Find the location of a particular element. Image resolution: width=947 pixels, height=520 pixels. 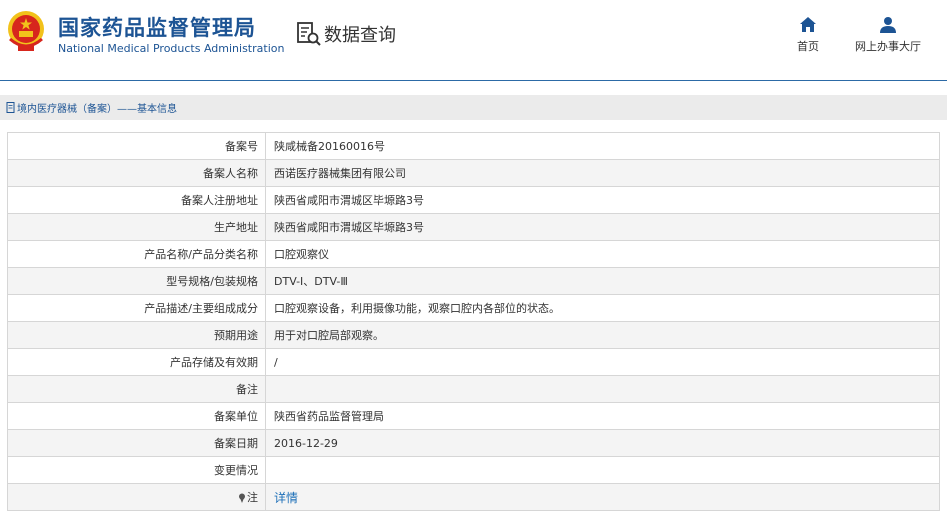

field-value: 口腔观察仪 is located at coordinates (602, 254).